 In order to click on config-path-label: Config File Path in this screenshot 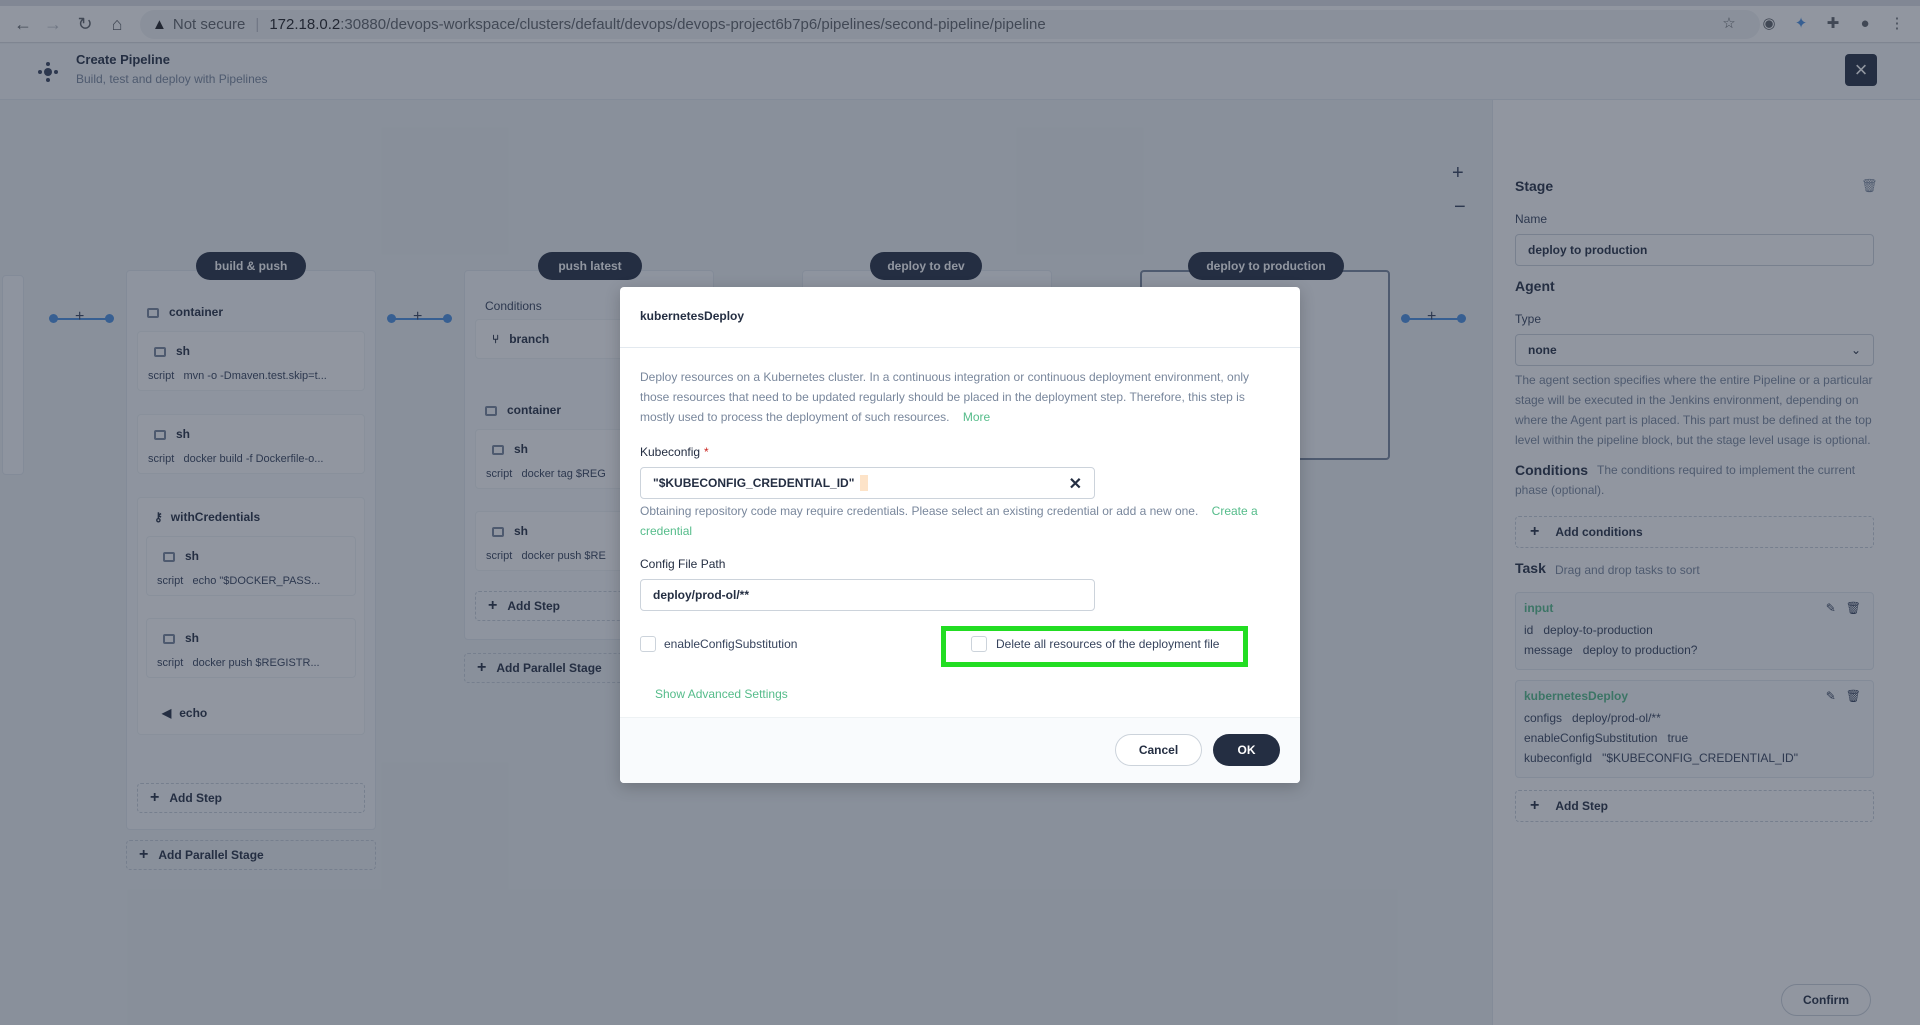, I will do `click(683, 564)`.